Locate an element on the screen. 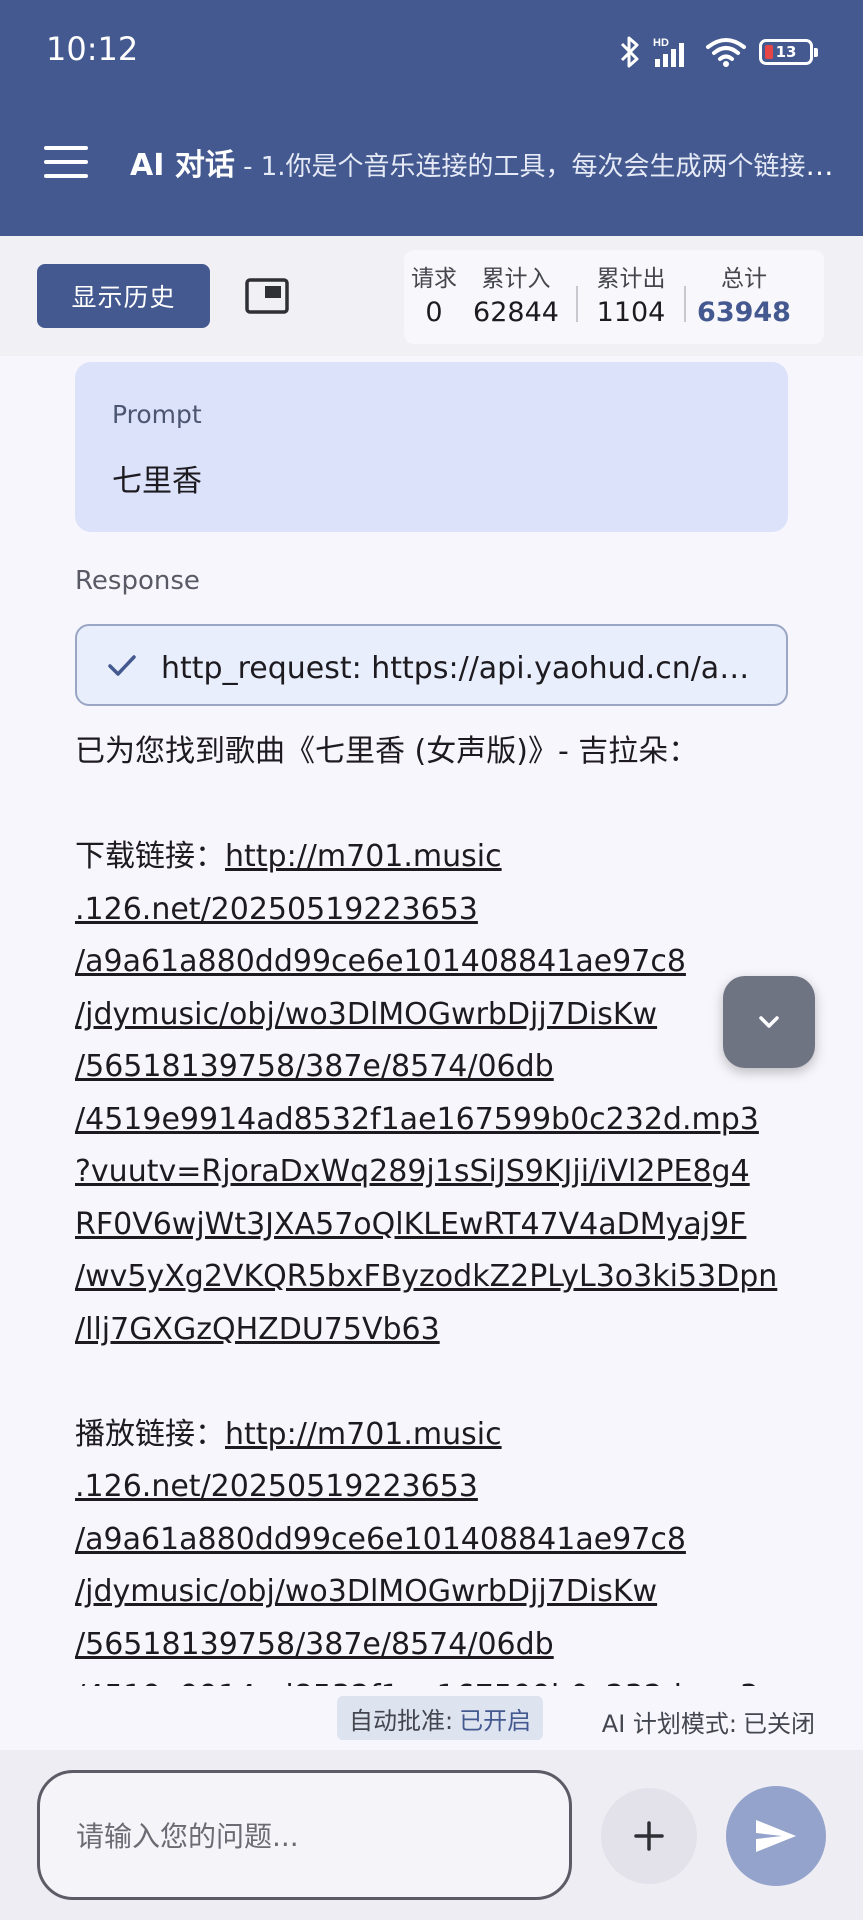 This screenshot has height=1920, width=863. plus-icon is located at coordinates (649, 1836).